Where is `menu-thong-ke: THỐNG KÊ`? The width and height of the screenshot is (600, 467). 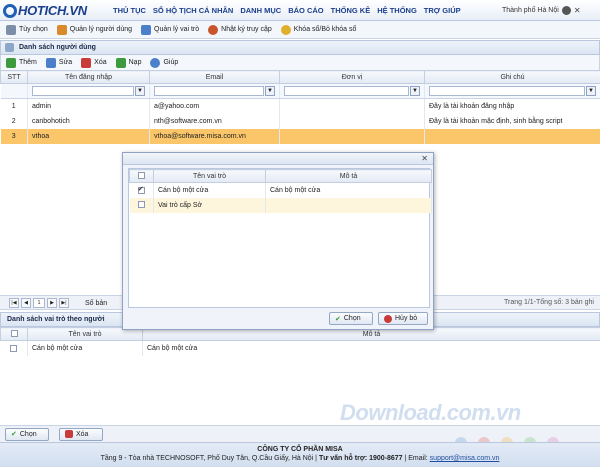
menu-thong-ke: THỐNG KÊ is located at coordinates (351, 10).